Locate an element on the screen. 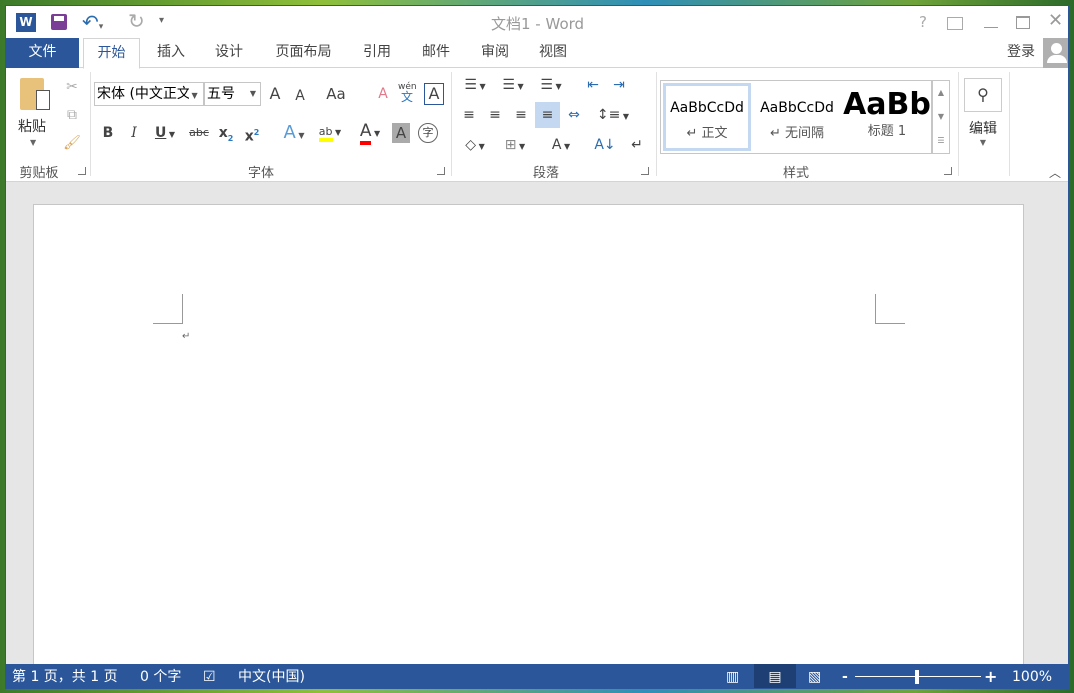 Image resolution: width=1074 pixels, height=693 pixels. binoculars-icon: ⚲ is located at coordinates (983, 95).